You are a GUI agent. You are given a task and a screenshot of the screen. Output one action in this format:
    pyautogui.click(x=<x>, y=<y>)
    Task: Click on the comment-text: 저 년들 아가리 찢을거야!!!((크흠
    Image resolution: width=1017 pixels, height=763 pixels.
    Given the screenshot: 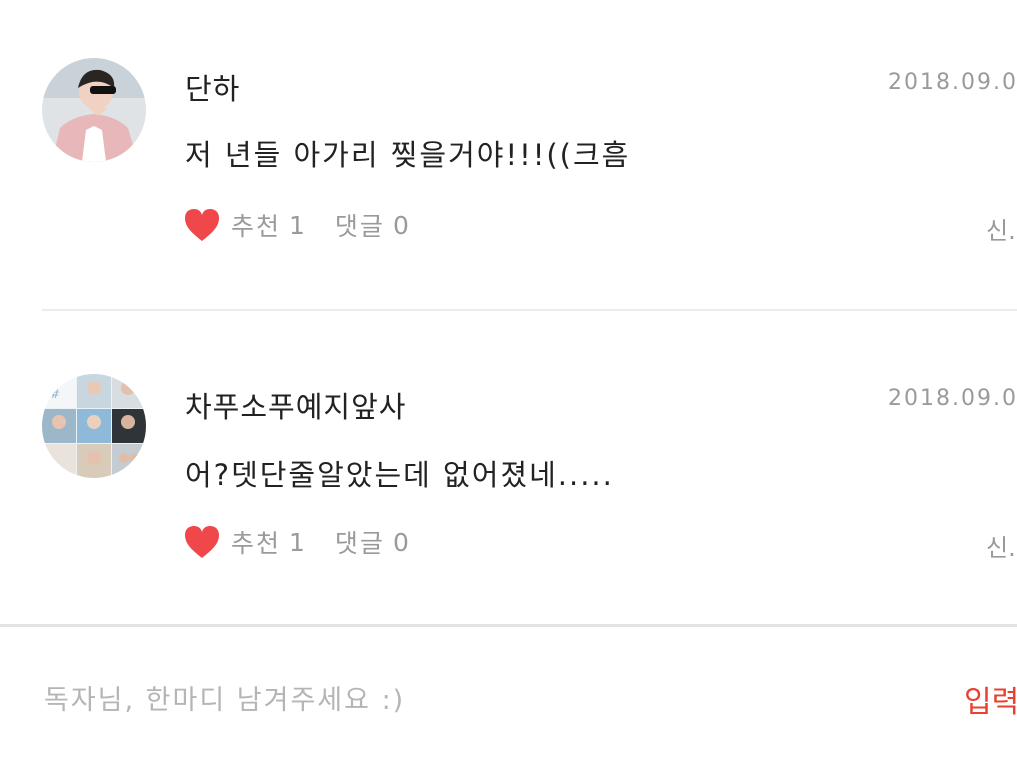 What is the action you would take?
    pyautogui.click(x=408, y=155)
    